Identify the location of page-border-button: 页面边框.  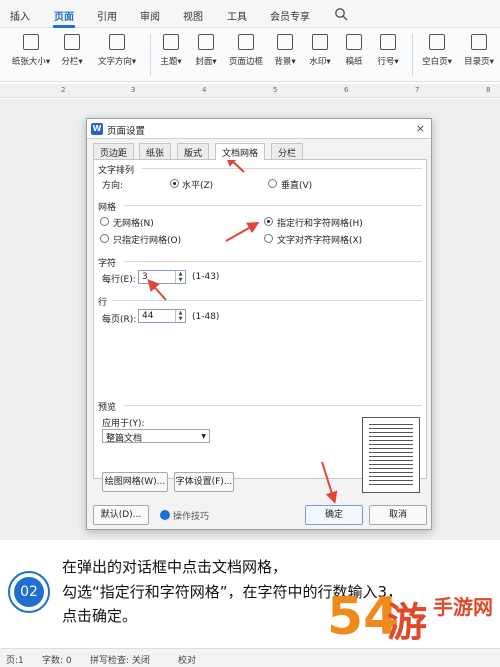
(246, 50).